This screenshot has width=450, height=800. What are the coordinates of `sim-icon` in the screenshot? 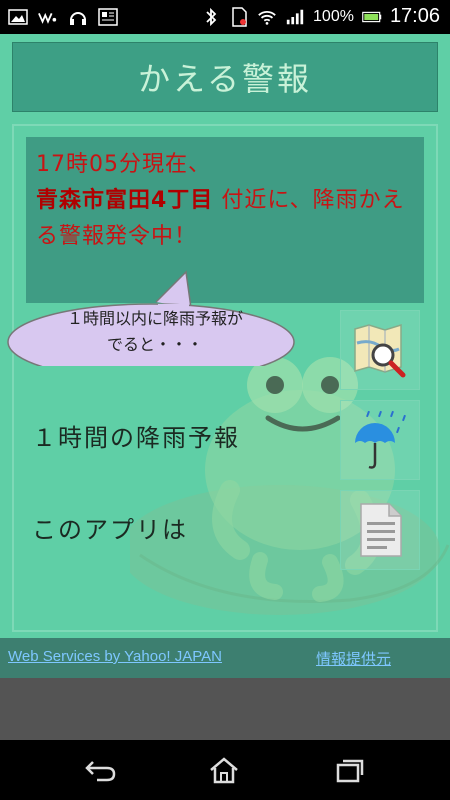 It's located at (239, 16).